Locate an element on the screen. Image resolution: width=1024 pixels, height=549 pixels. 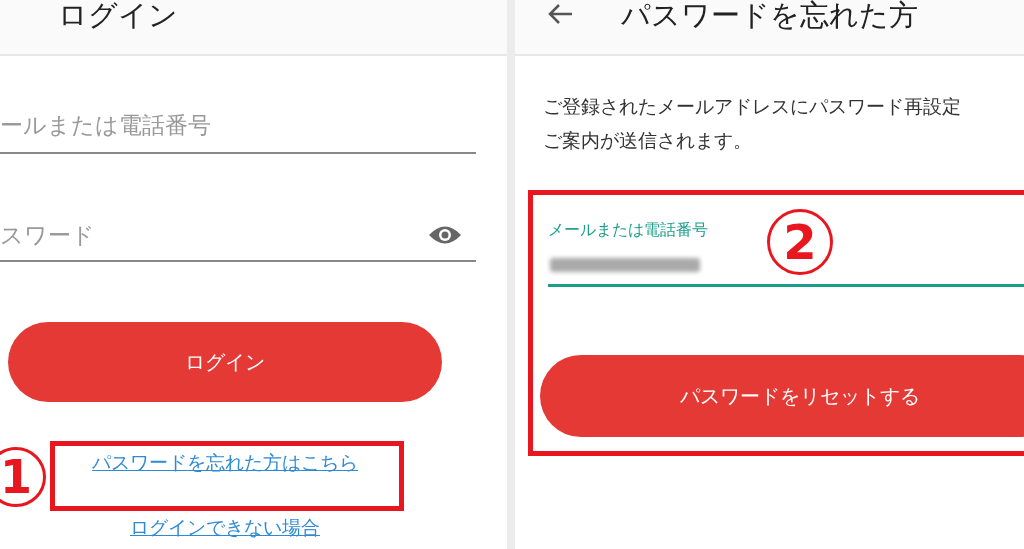
login-help-link: ログインできない場合 is located at coordinates (225, 526).